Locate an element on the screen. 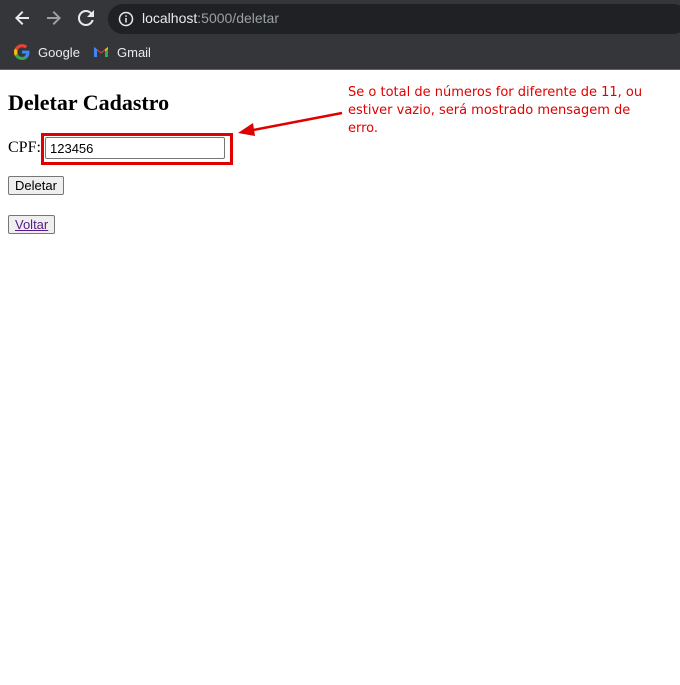 The height and width of the screenshot is (685, 680). browser-toolbar: localhost:5000/deletar is located at coordinates (340, 18).